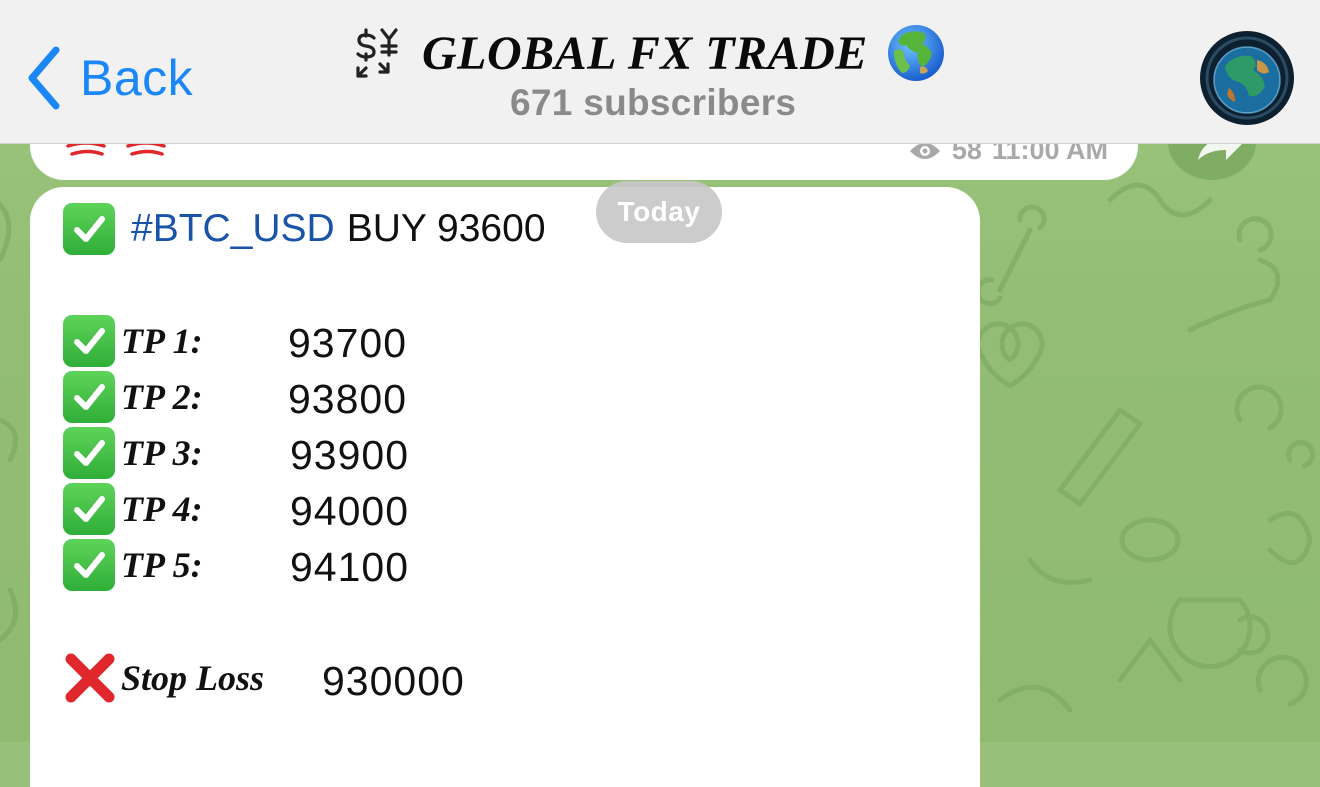  Describe the element at coordinates (193, 678) in the screenshot. I see `stop-loss-label: Stop Loss` at that location.